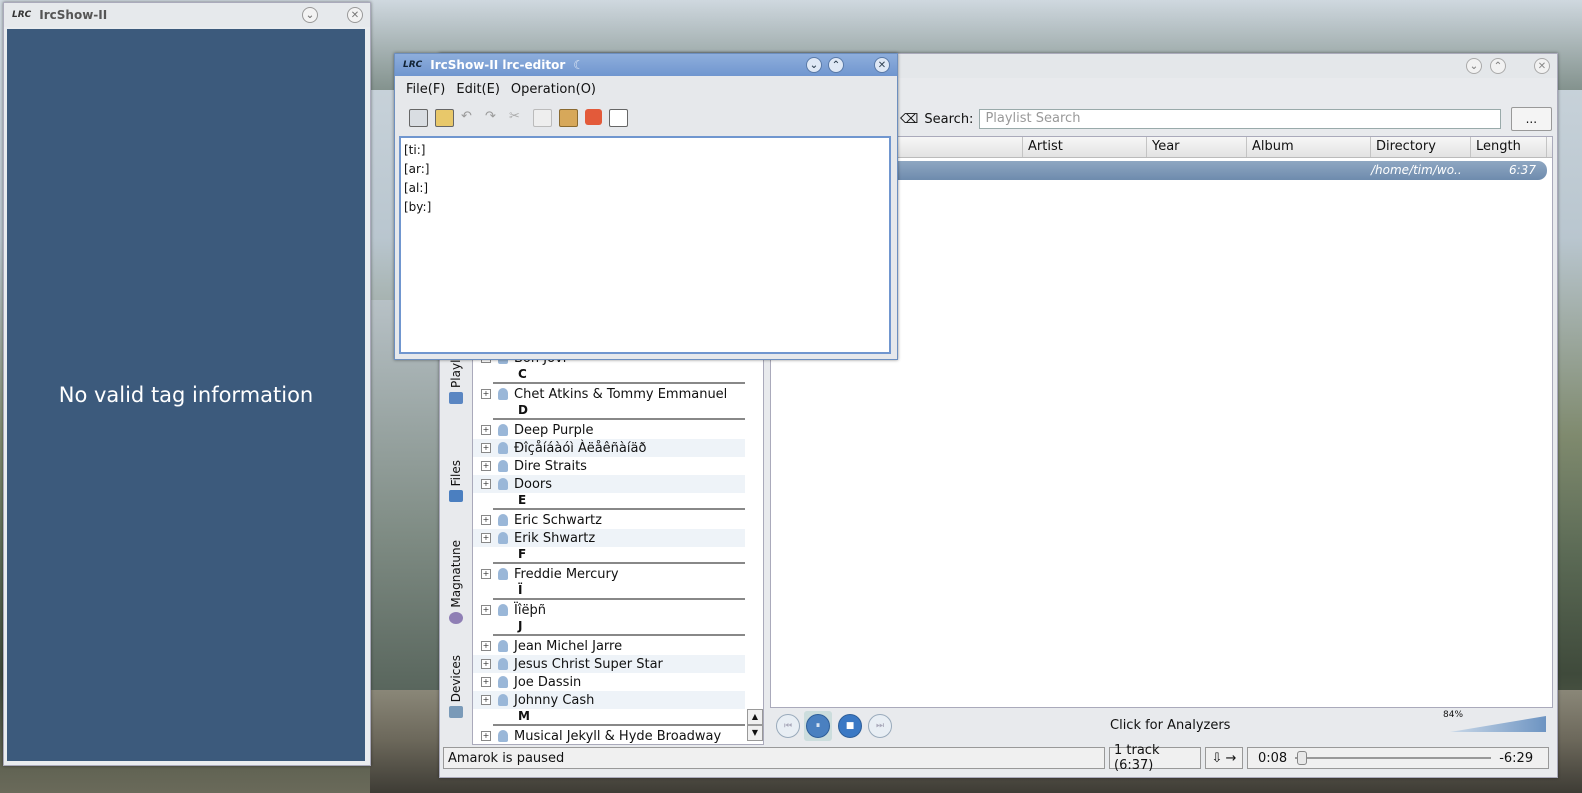 The image size is (1582, 793). What do you see at coordinates (850, 726) in the screenshot?
I see `stop-icon: ■` at bounding box center [850, 726].